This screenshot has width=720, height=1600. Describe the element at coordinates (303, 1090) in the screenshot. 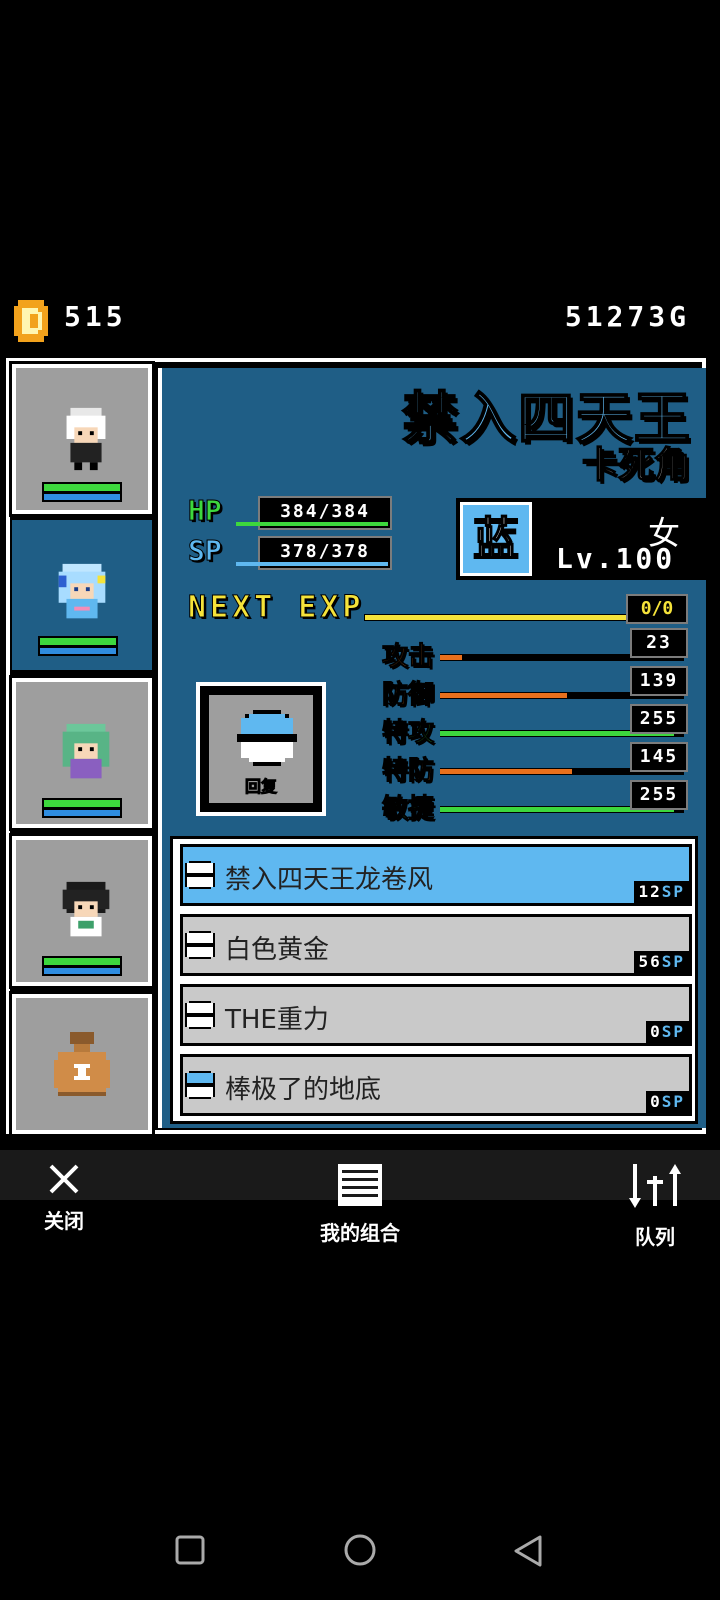

I see `skill-name: 棒极了的地底` at that location.